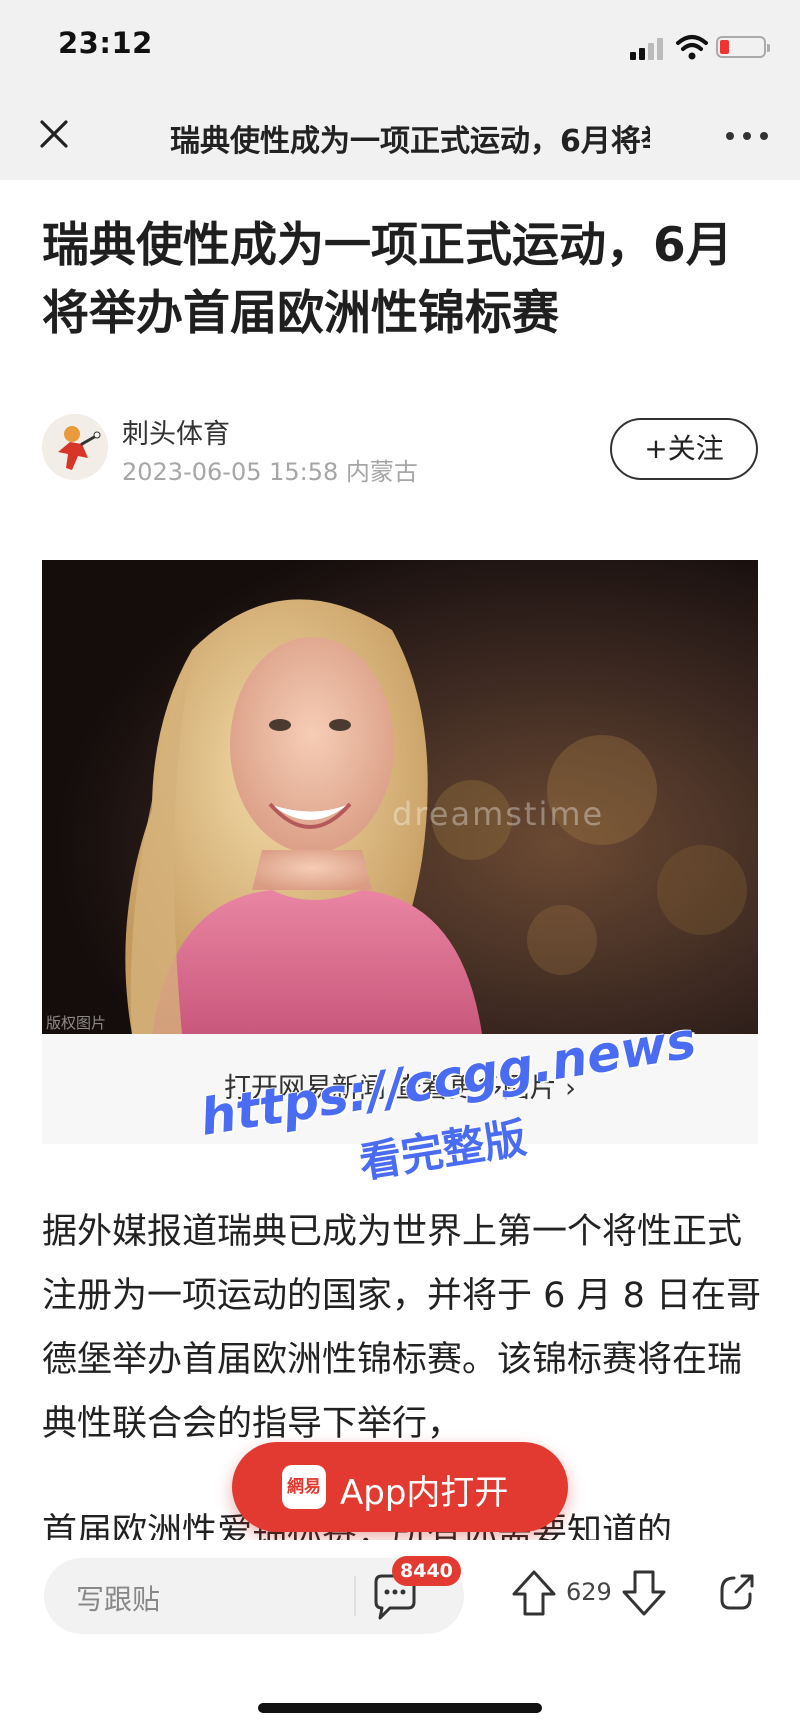 The width and height of the screenshot is (800, 1733). I want to click on nav-title: 瑞典使性成为一项正式运动，6月将举办首届欧洲性锦标赛, so click(410, 140).